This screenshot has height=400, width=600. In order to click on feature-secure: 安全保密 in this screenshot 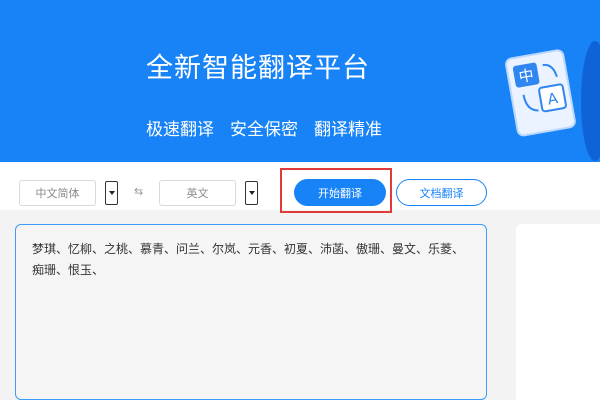, I will do `click(264, 130)`.